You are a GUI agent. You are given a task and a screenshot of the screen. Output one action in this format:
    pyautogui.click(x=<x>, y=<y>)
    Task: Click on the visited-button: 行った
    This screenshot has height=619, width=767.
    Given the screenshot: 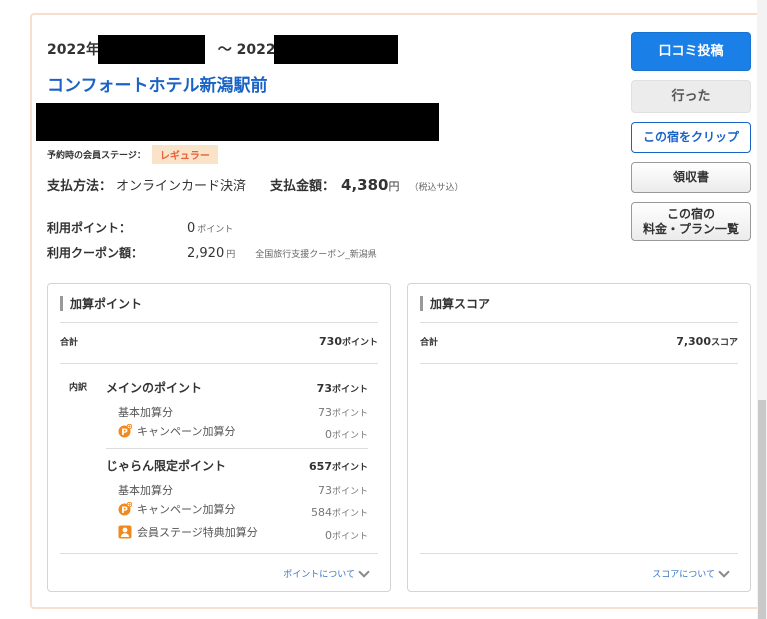 What is the action you would take?
    pyautogui.click(x=691, y=96)
    